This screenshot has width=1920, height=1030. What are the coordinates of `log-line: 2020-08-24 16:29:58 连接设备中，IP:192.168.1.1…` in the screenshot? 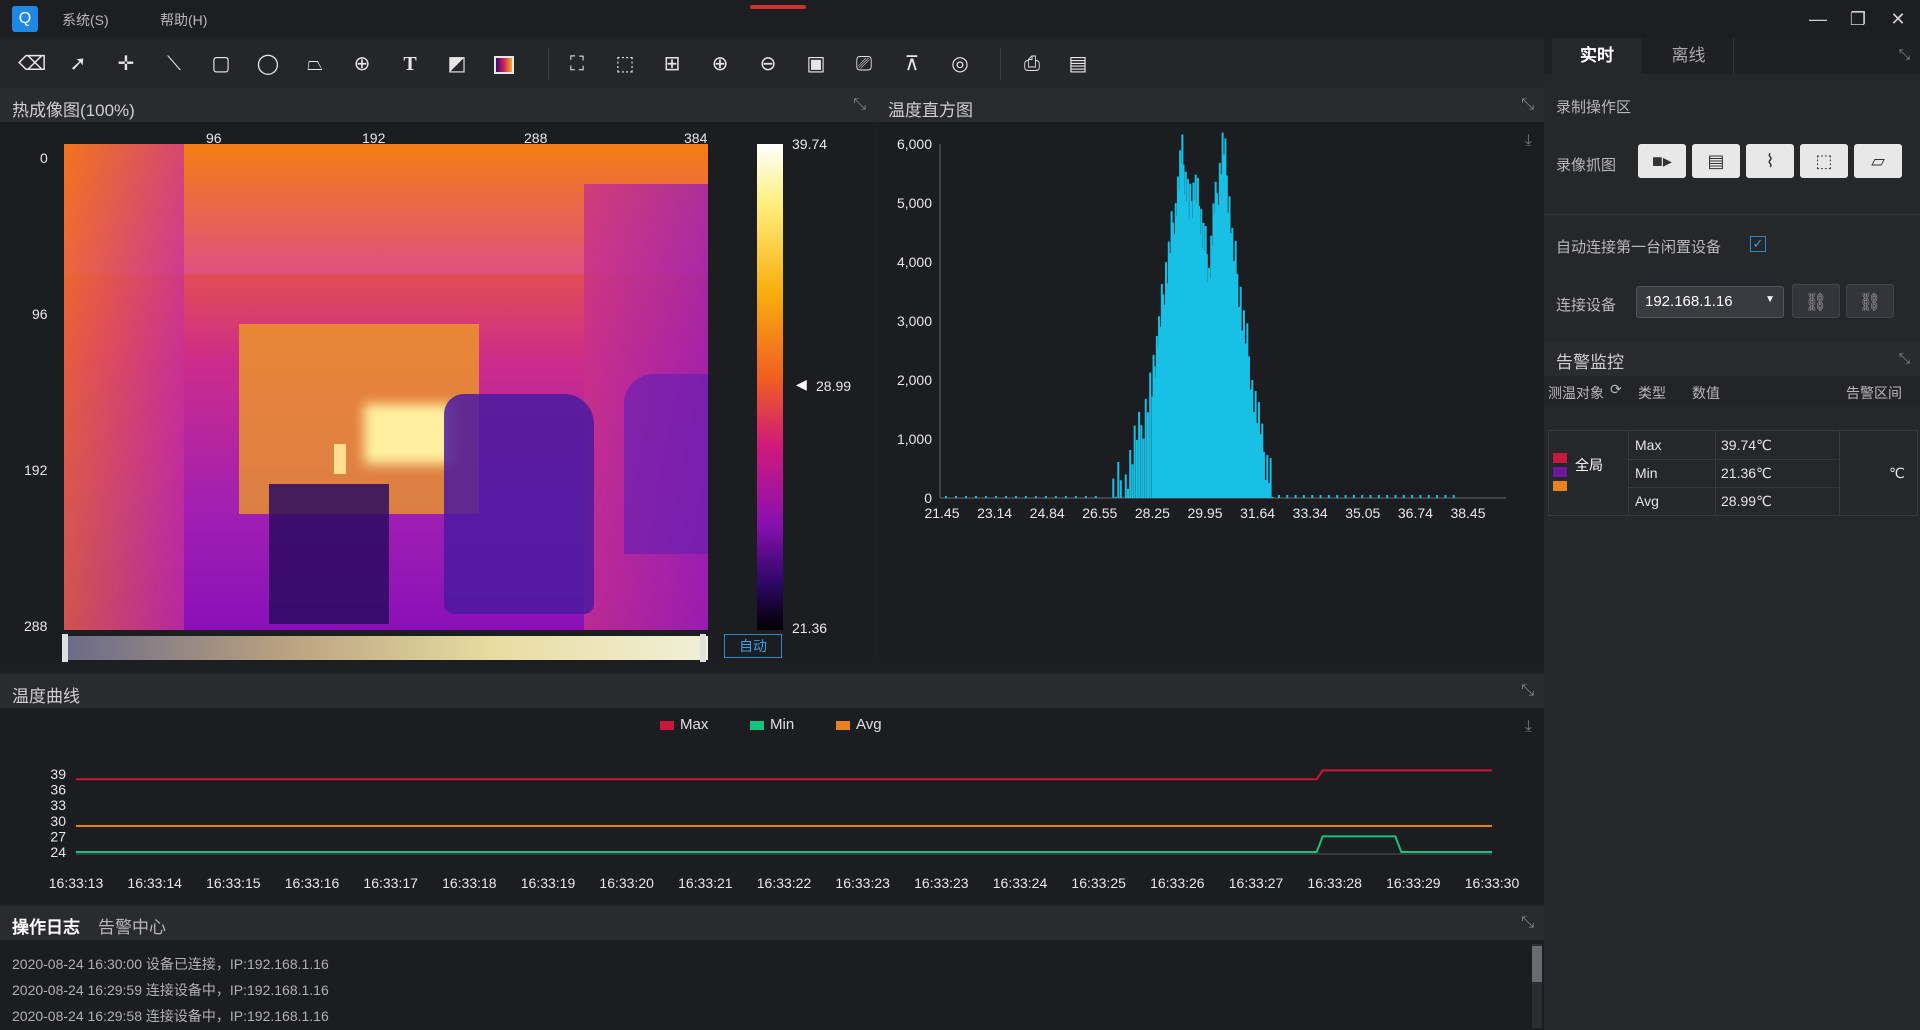 It's located at (170, 1016).